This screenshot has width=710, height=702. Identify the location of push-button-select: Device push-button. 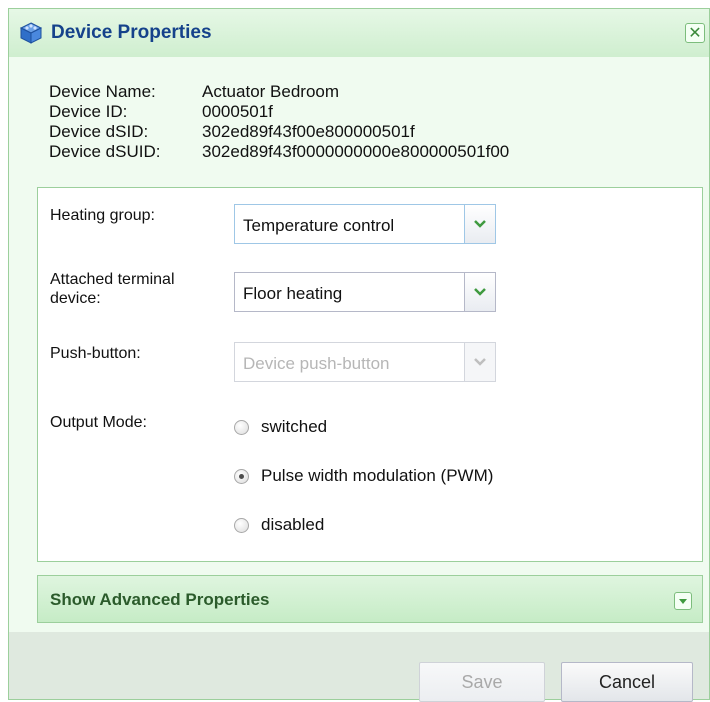
(365, 362).